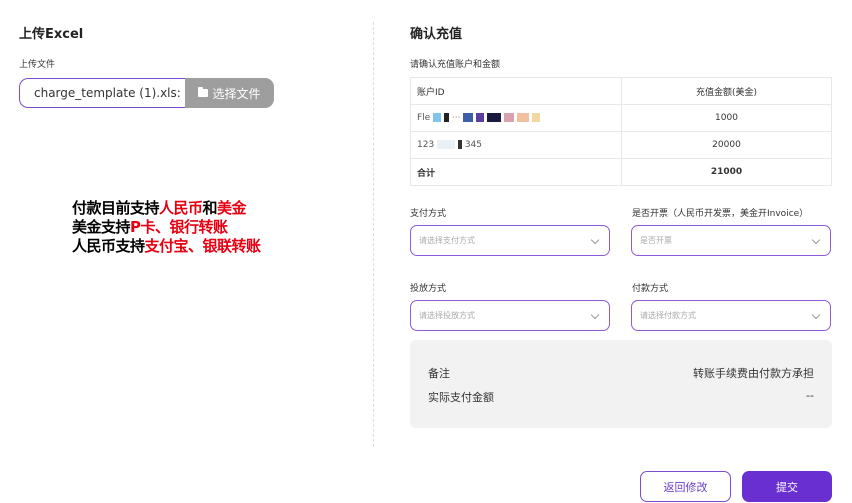  Describe the element at coordinates (516, 172) in the screenshot. I see `total-label: 合计` at that location.